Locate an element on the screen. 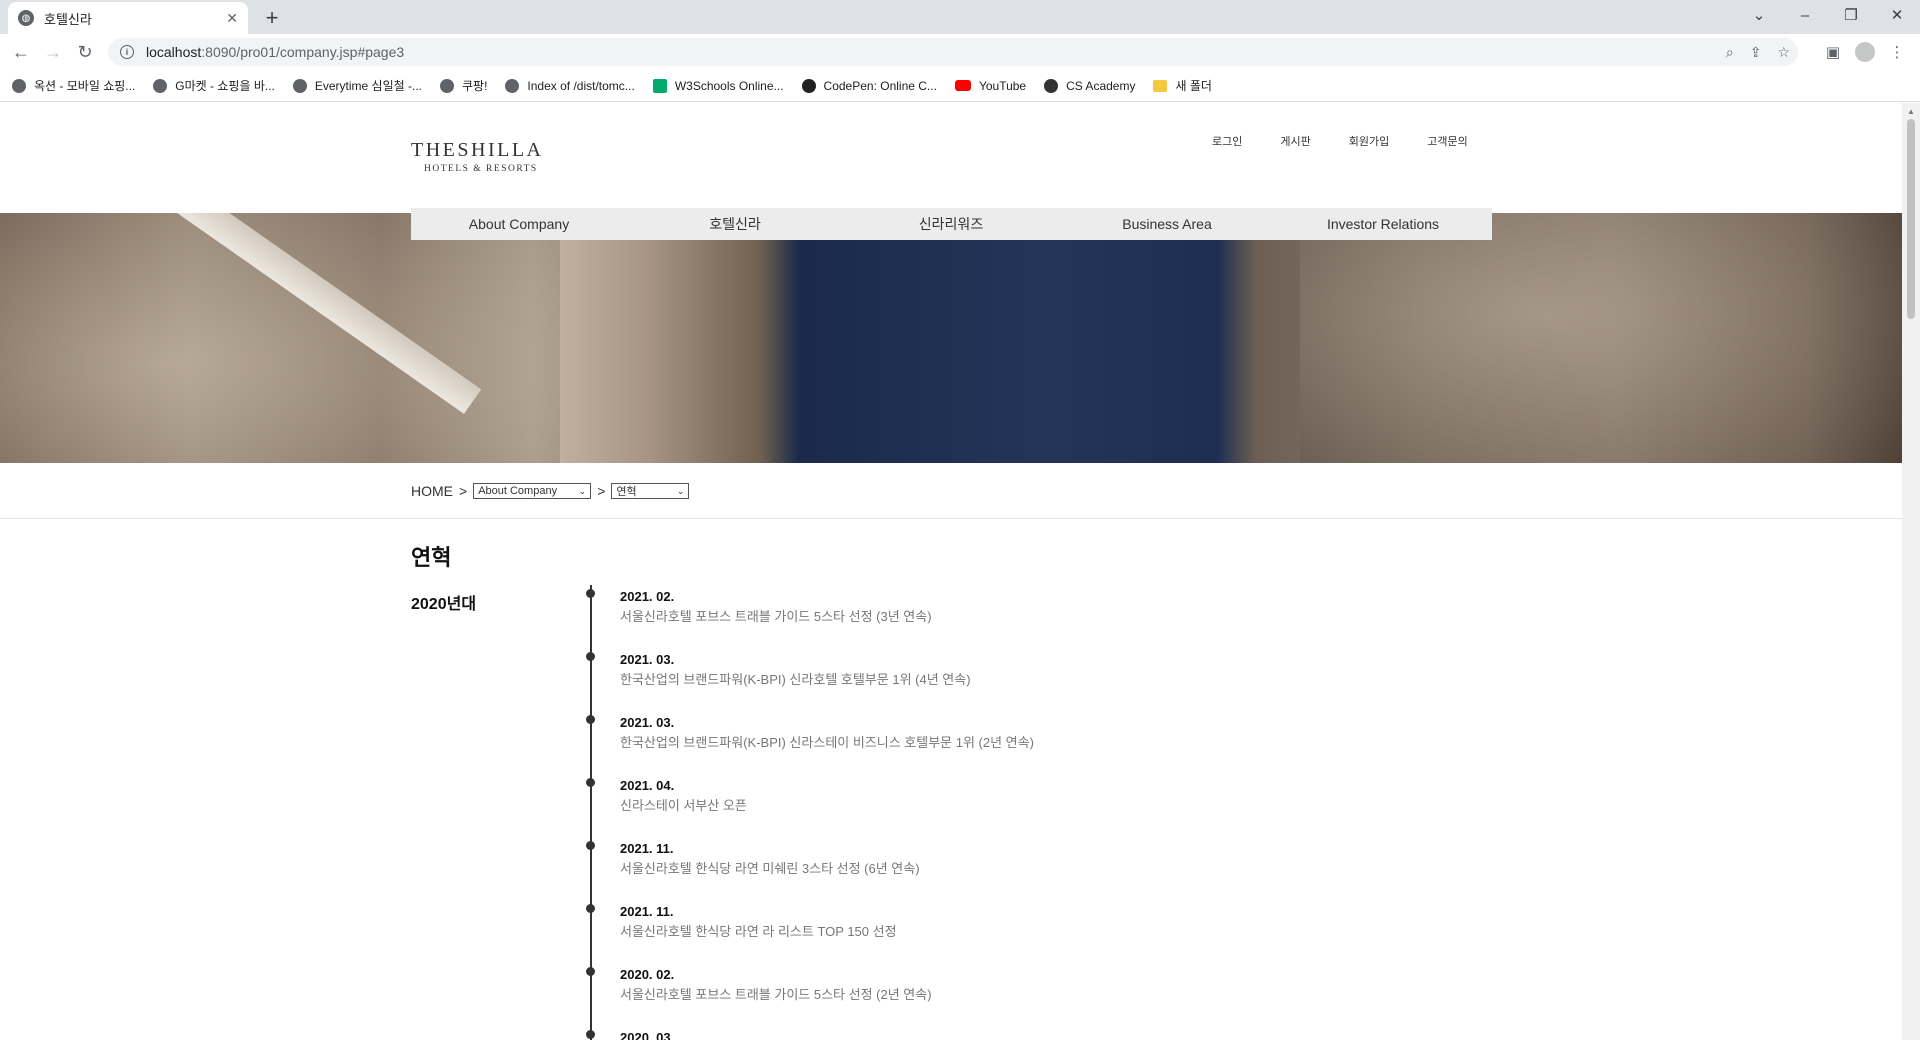 This screenshot has width=1920, height=1040. history-date: 2021. 02. is located at coordinates (647, 596).